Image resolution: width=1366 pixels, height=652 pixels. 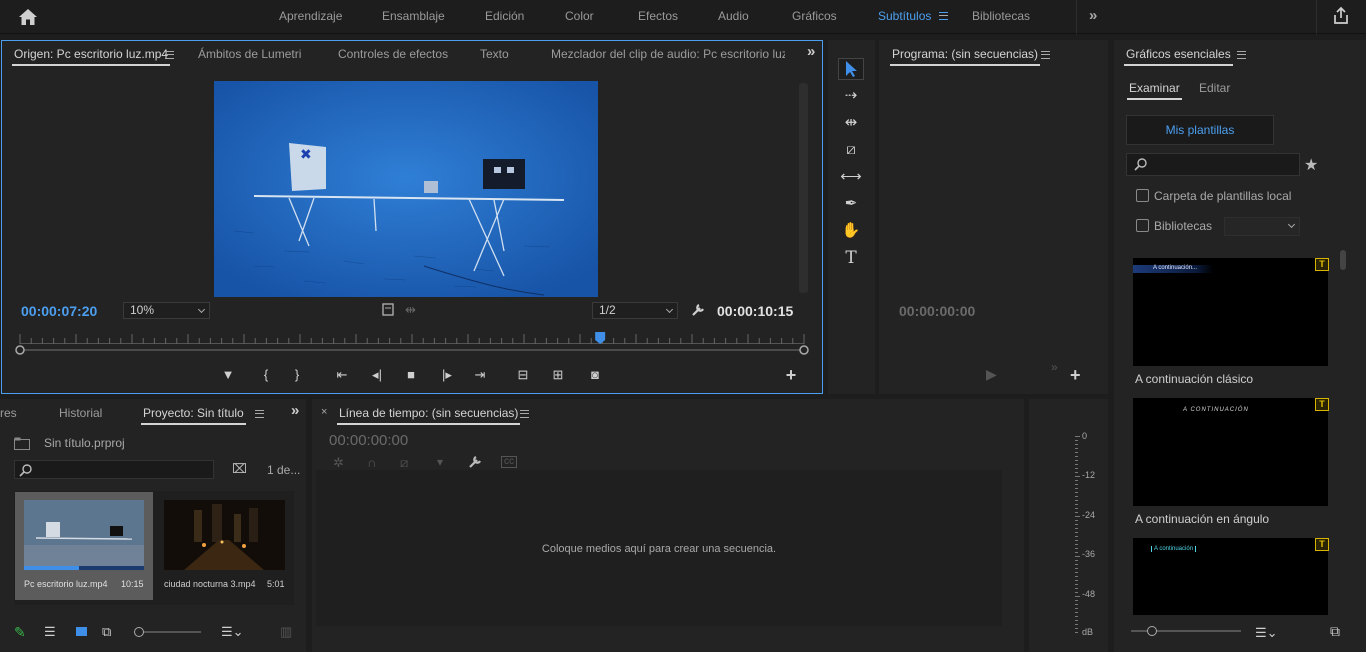 I want to click on add-marker-icon: ▾, so click(x=440, y=462).